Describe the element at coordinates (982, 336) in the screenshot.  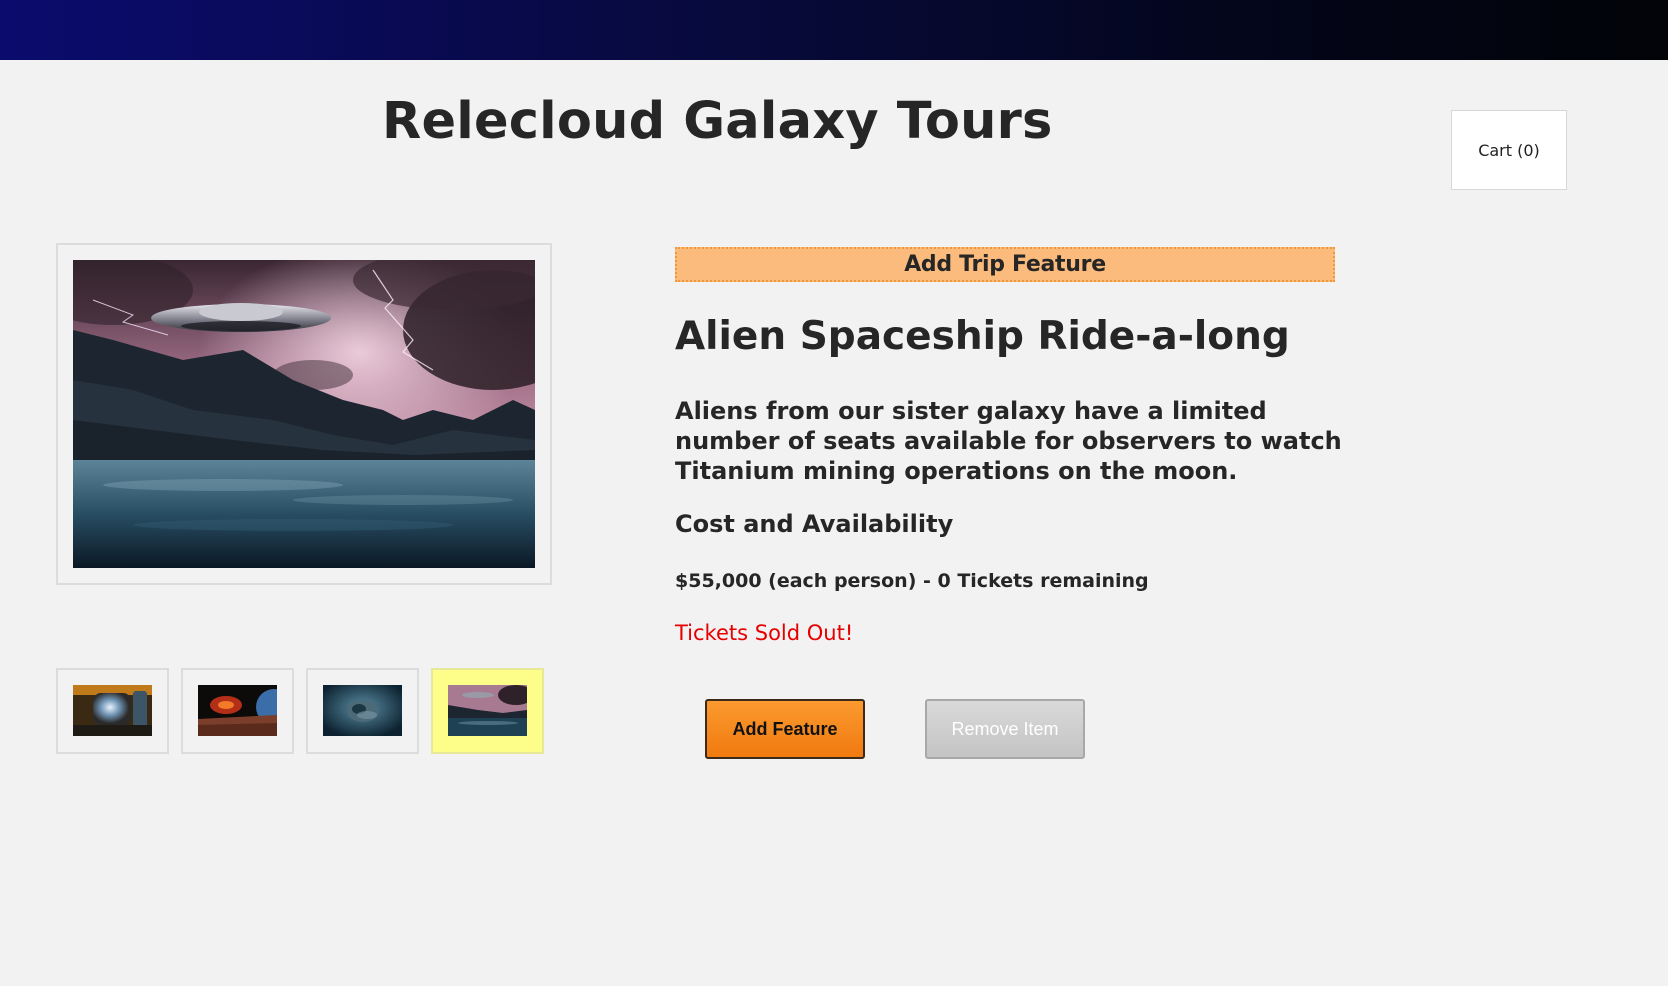
I see `feature-title: Alien Spaceship Ride-a-long` at that location.